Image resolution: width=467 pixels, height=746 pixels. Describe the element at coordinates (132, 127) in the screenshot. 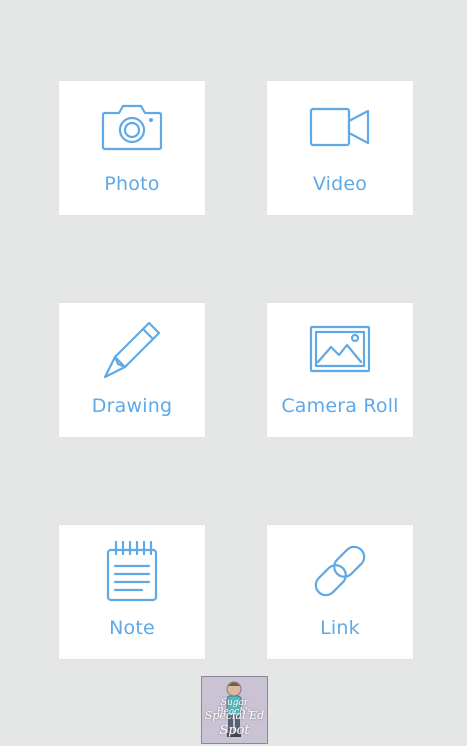

I see `camera-icon` at that location.